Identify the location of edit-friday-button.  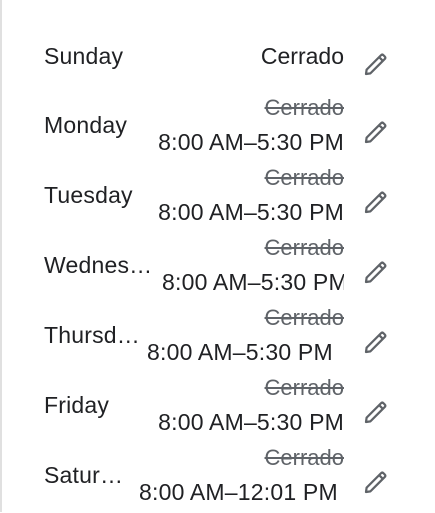
(376, 412).